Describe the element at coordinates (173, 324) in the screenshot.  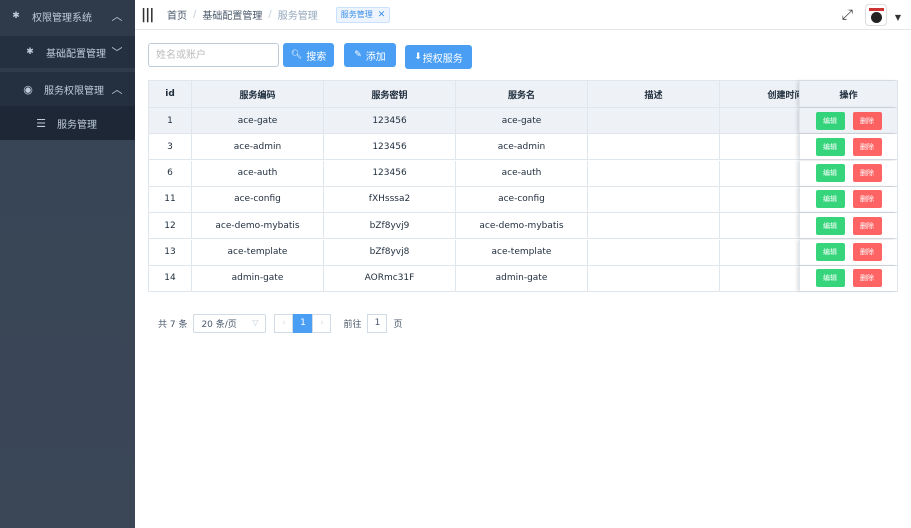
I see `pagination-total: 共 7 条` at that location.